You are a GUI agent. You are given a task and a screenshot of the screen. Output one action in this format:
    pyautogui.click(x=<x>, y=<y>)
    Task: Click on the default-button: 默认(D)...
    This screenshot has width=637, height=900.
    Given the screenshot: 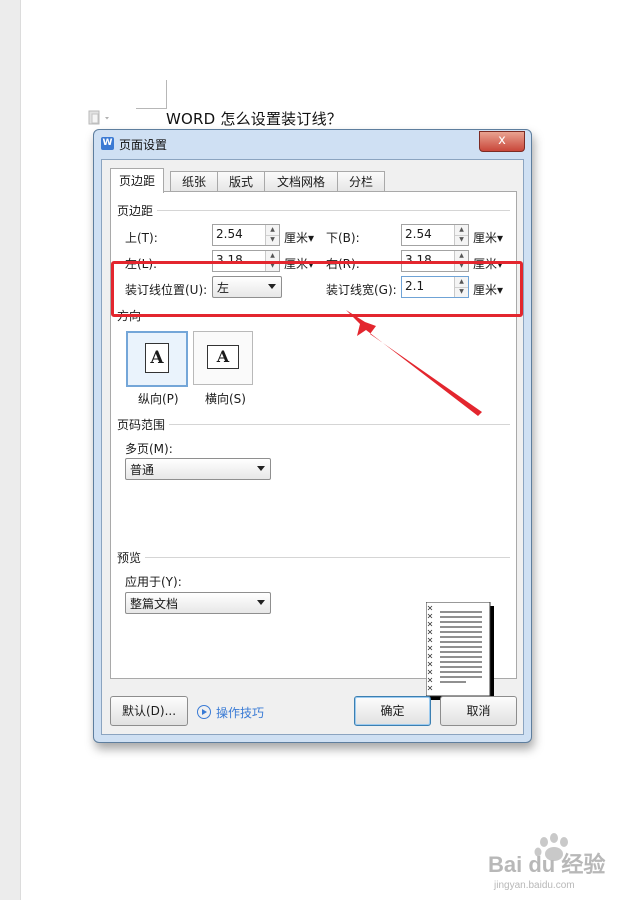 What is the action you would take?
    pyautogui.click(x=149, y=711)
    